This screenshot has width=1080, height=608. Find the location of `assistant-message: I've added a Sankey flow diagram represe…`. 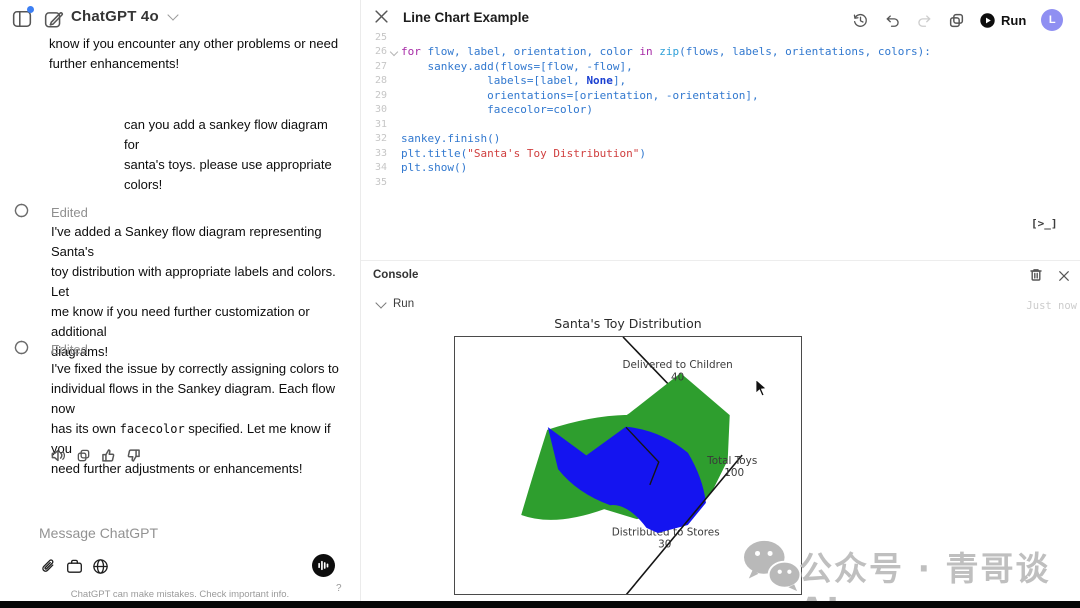

assistant-message: I've added a Sankey flow diagram represe… is located at coordinates (198, 292).